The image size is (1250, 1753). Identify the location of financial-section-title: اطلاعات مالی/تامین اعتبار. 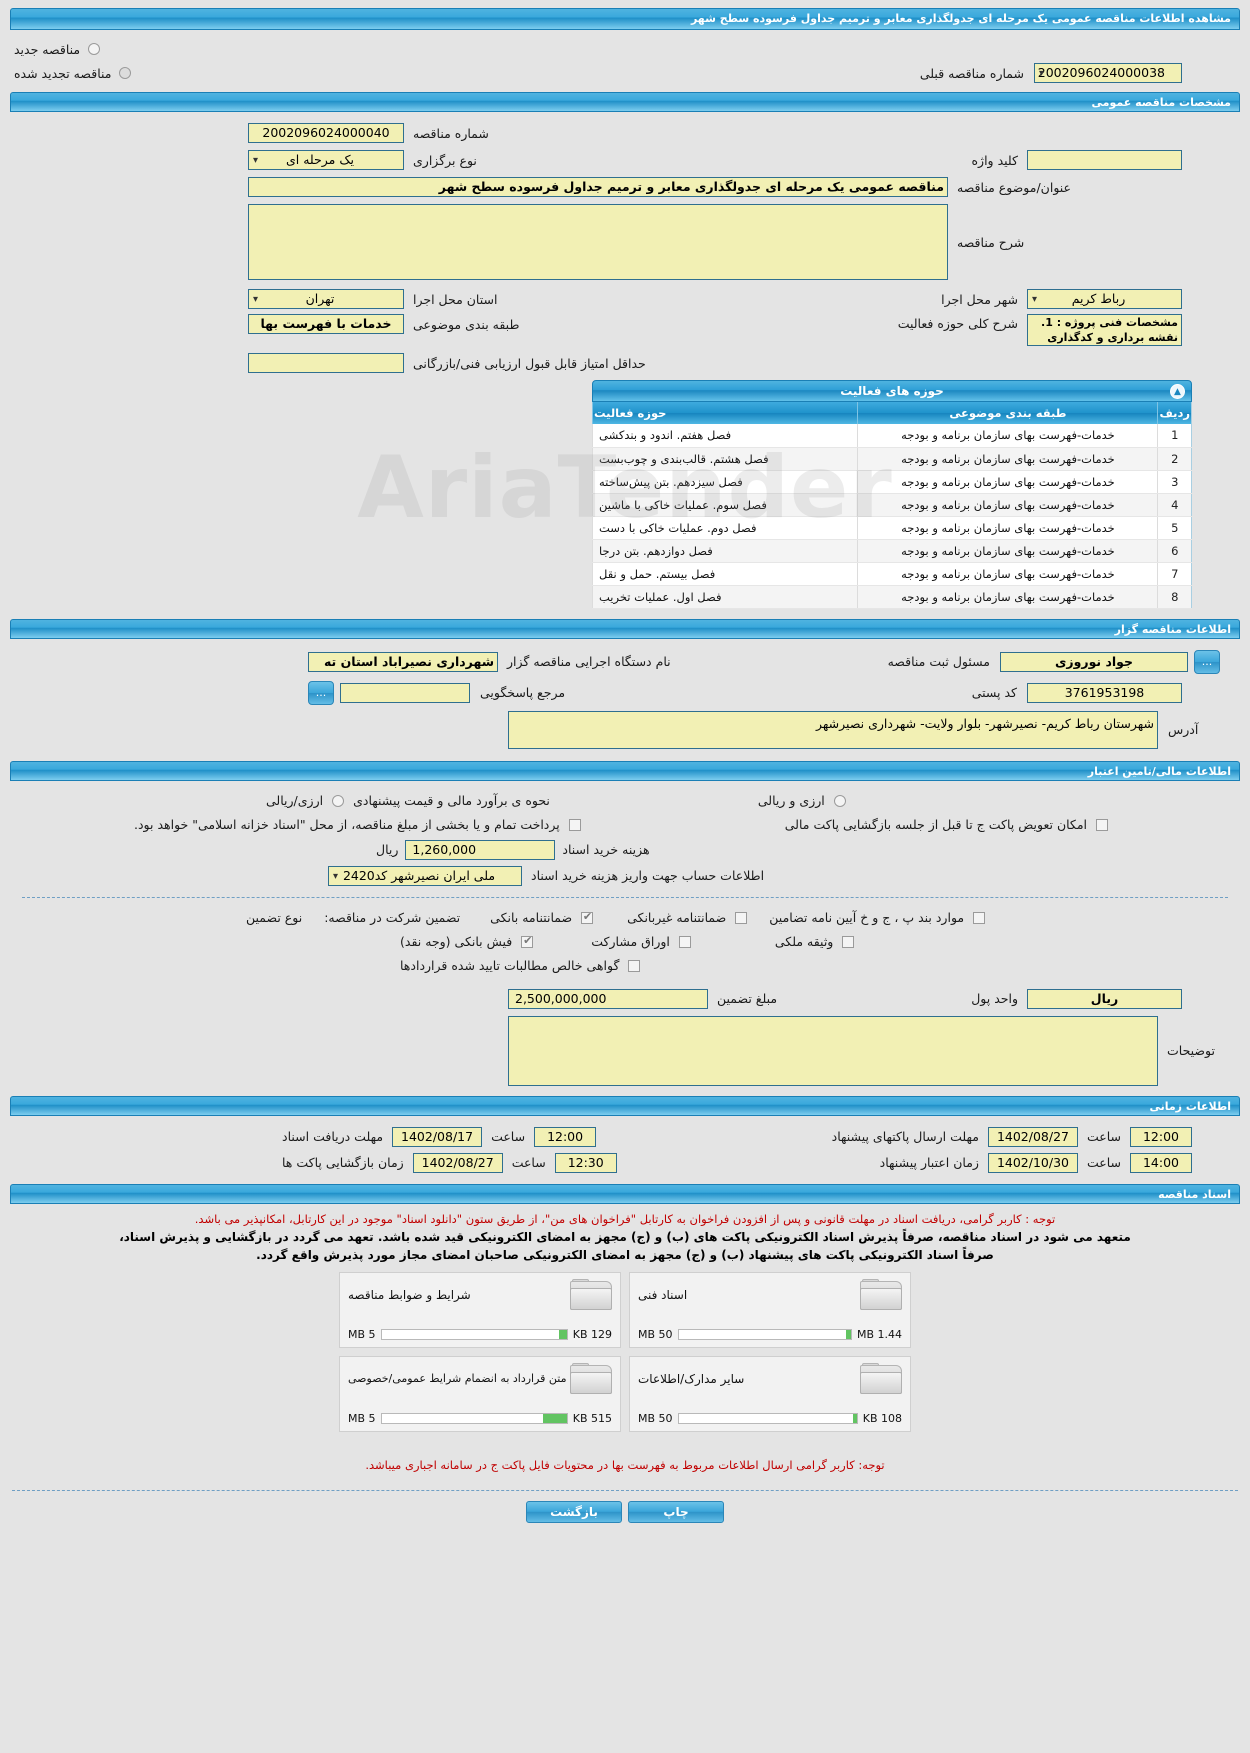
(1159, 771).